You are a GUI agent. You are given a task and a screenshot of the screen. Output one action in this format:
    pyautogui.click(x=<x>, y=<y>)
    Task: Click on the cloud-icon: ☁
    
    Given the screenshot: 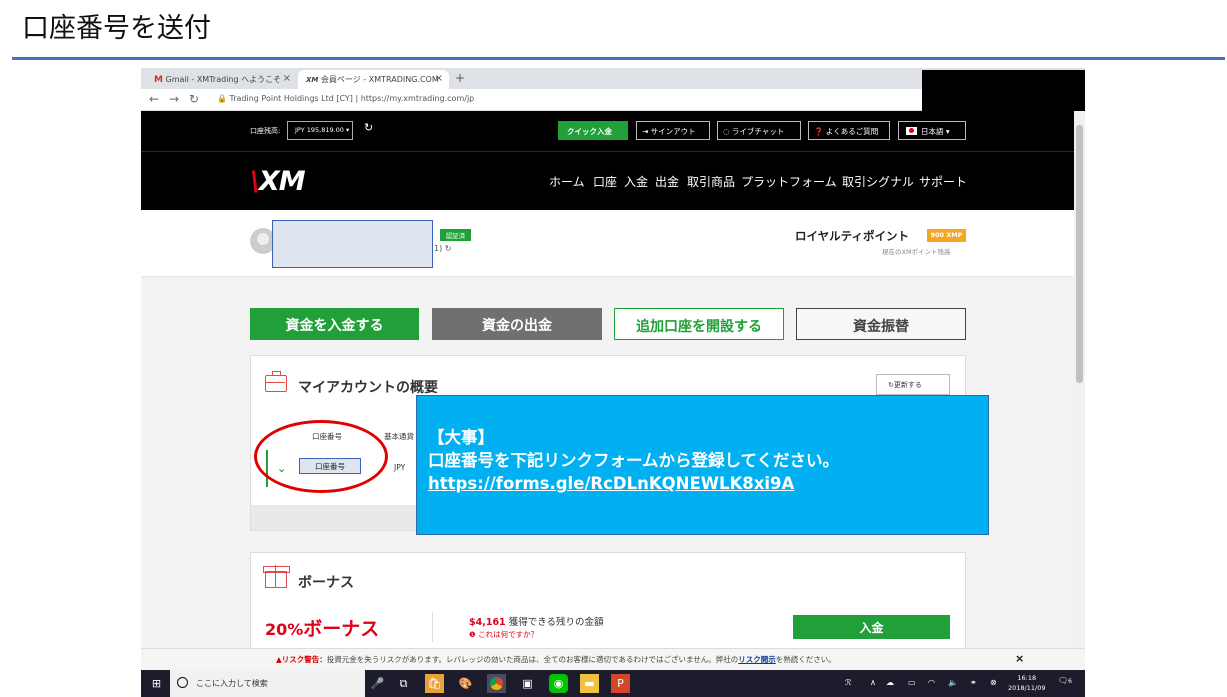 What is the action you would take?
    pyautogui.click(x=890, y=682)
    